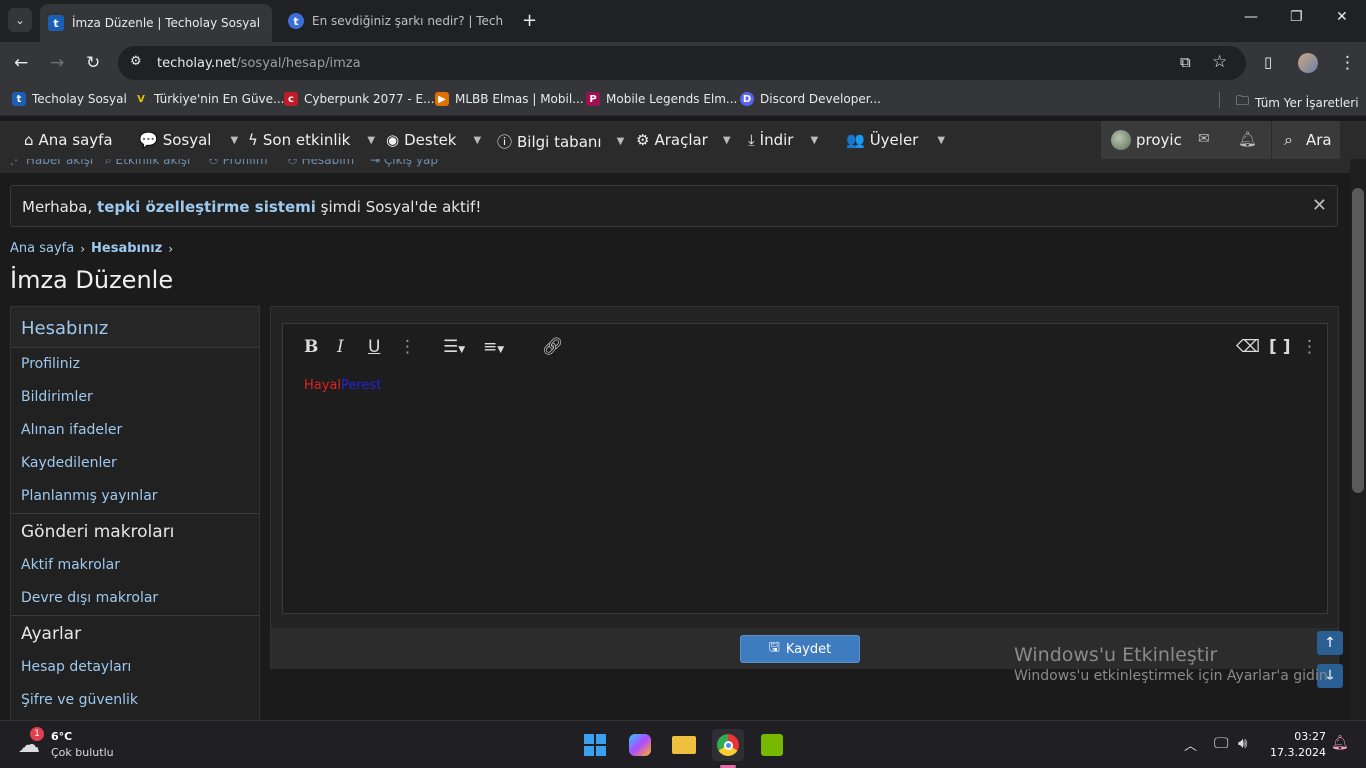 This screenshot has width=1366, height=768. I want to click on sidebar-item-password-security: Şifre ve güvenlik, so click(135, 700).